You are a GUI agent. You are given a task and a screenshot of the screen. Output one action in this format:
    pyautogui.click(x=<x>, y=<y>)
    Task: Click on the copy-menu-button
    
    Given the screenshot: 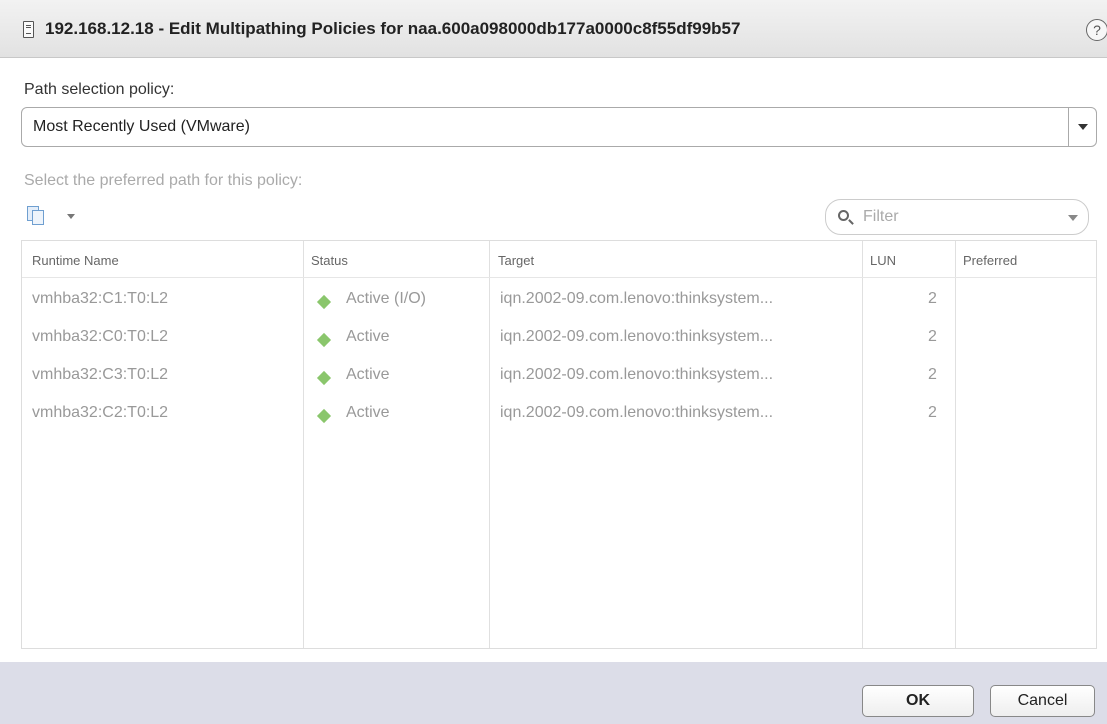 What is the action you would take?
    pyautogui.click(x=52, y=217)
    